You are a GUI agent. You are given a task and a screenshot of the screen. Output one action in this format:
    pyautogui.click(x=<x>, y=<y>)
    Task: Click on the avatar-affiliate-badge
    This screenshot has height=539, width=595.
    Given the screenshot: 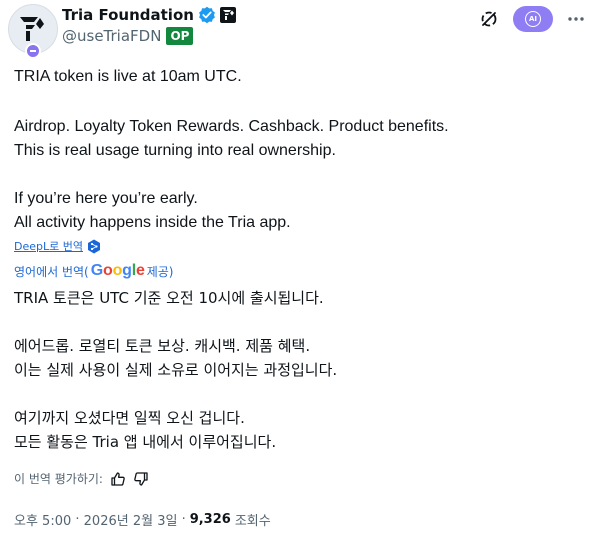 What is the action you would take?
    pyautogui.click(x=33, y=51)
    